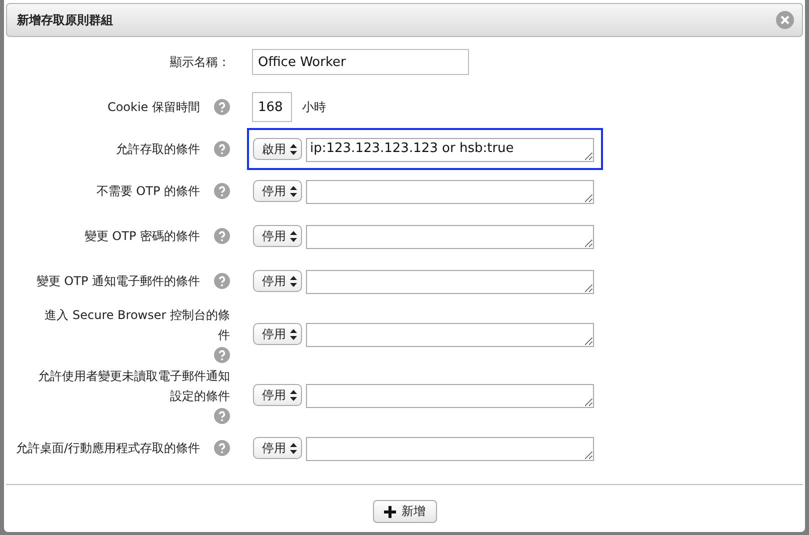 This screenshot has height=535, width=809. What do you see at coordinates (118, 281) in the screenshot?
I see `field-label: 變更 OTP 通知電子郵件的條件` at bounding box center [118, 281].